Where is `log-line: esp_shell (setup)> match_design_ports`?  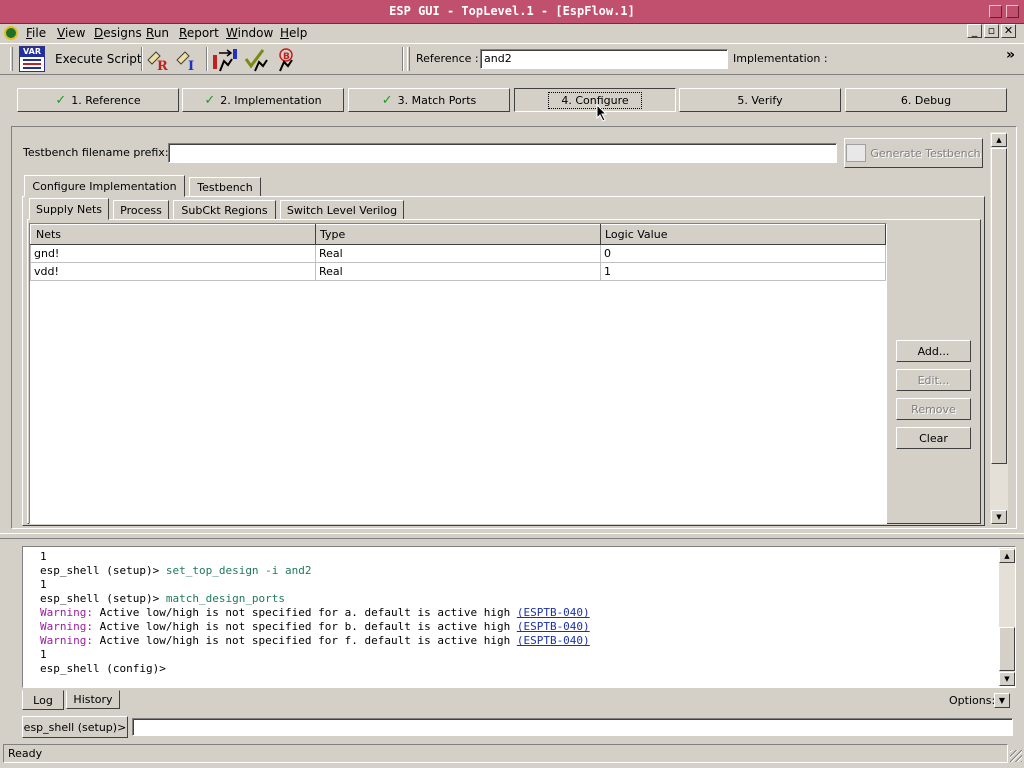
log-line: esp_shell (setup)> match_design_ports is located at coordinates (163, 598).